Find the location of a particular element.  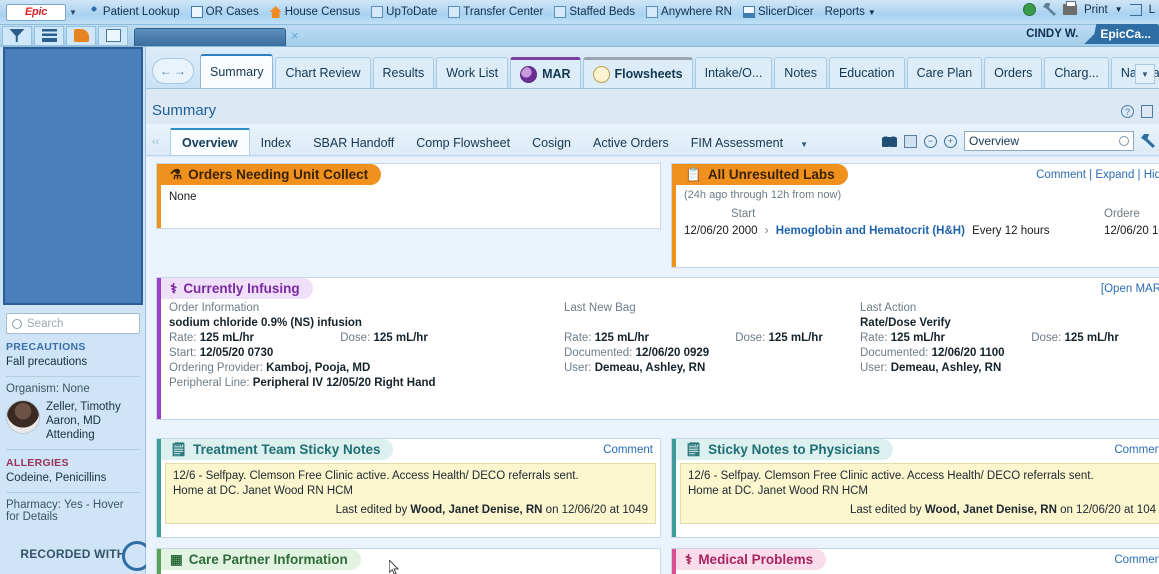

divider is located at coordinates (73, 449).